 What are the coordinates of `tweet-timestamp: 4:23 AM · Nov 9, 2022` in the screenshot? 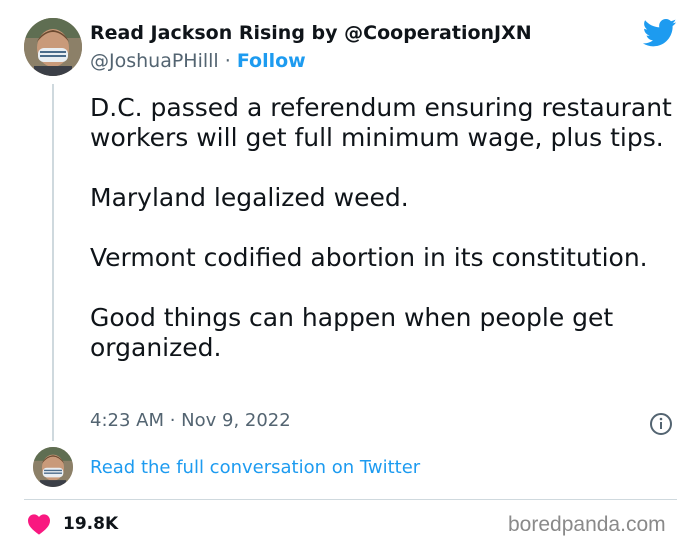 It's located at (190, 420).